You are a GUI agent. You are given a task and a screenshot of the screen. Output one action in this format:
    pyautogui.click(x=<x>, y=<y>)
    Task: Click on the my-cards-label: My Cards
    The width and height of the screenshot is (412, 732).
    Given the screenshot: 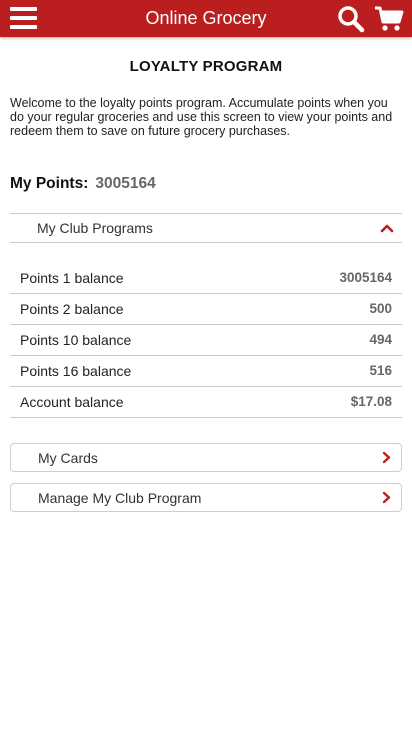 What is the action you would take?
    pyautogui.click(x=68, y=458)
    